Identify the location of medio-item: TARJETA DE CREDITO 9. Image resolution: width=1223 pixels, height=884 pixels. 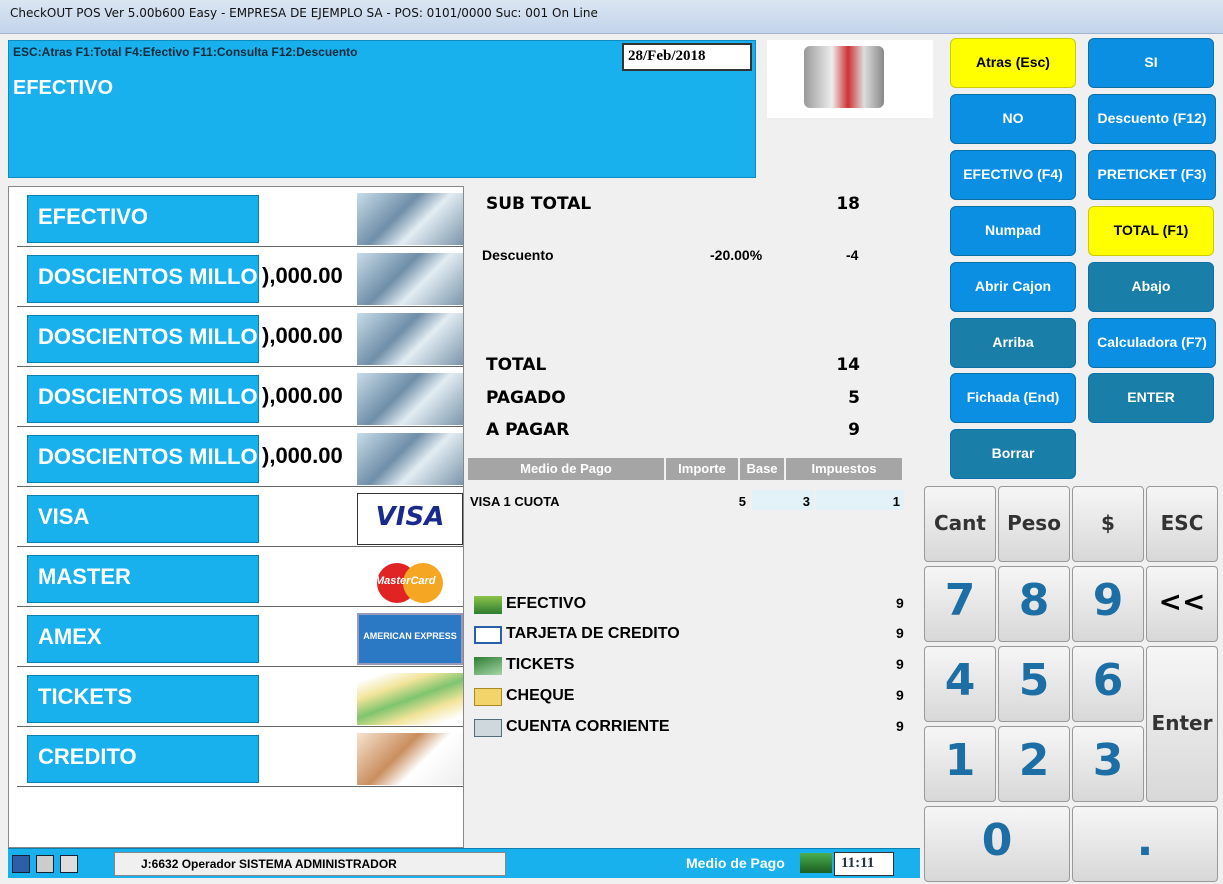
(692, 636).